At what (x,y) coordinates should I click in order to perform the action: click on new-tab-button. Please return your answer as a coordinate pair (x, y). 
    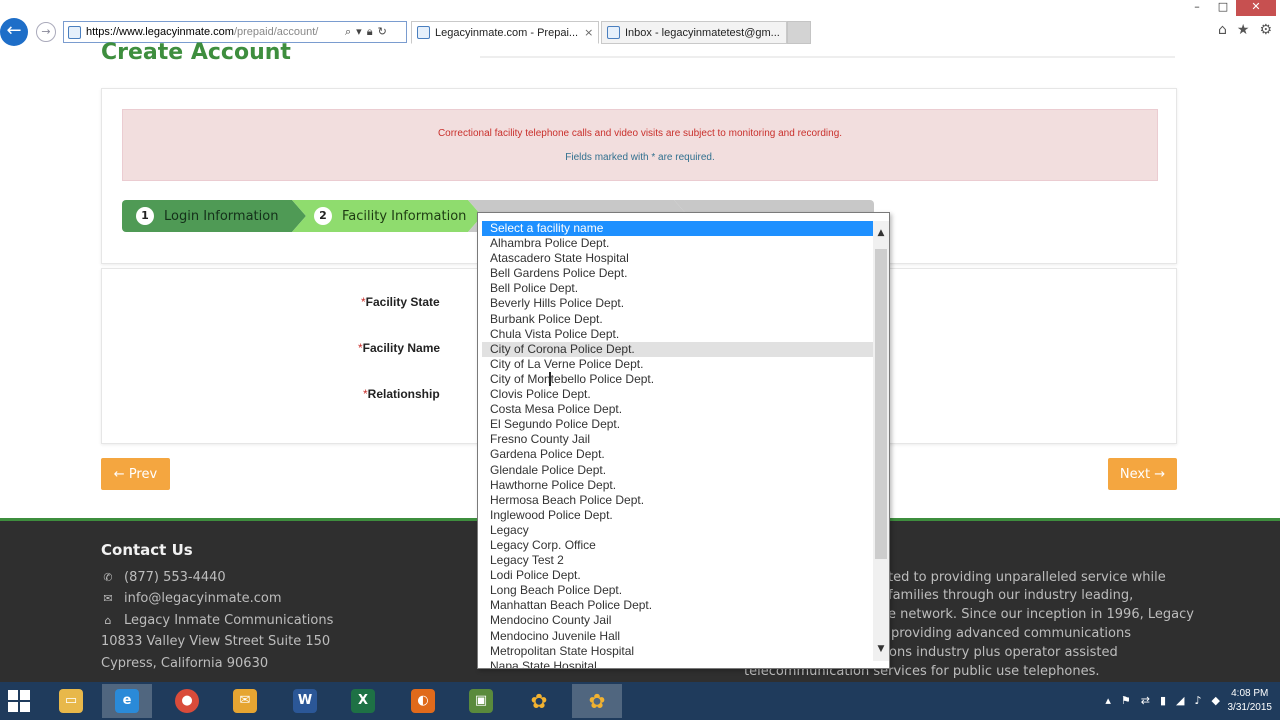
    Looking at the image, I should click on (799, 32).